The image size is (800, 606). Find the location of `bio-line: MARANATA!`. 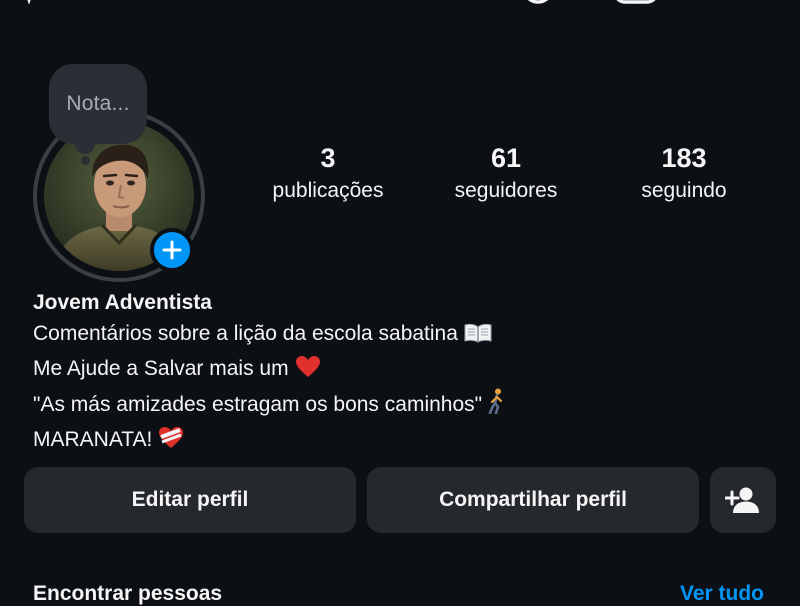

bio-line: MARANATA! is located at coordinates (403, 441).